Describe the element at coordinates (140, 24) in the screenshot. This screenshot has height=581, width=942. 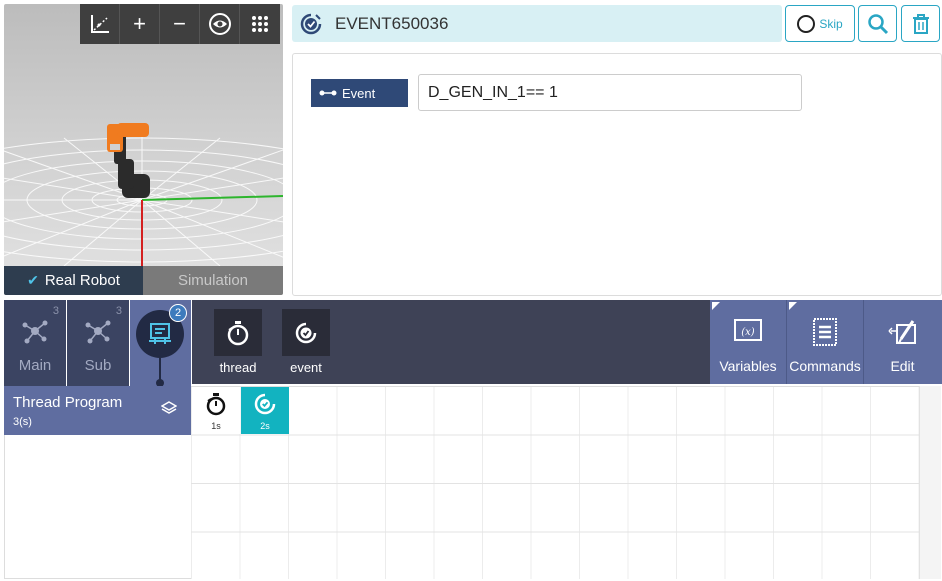
I see `zoom-in-icon: +` at that location.